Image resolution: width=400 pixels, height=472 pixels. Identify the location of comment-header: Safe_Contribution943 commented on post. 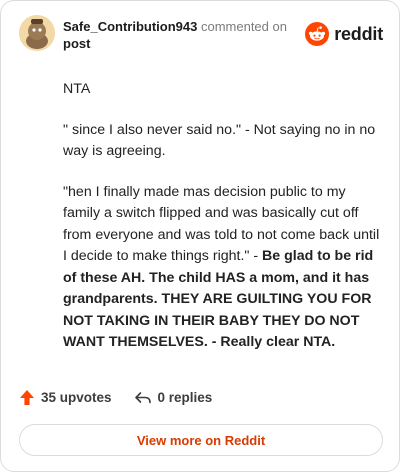
(183, 35).